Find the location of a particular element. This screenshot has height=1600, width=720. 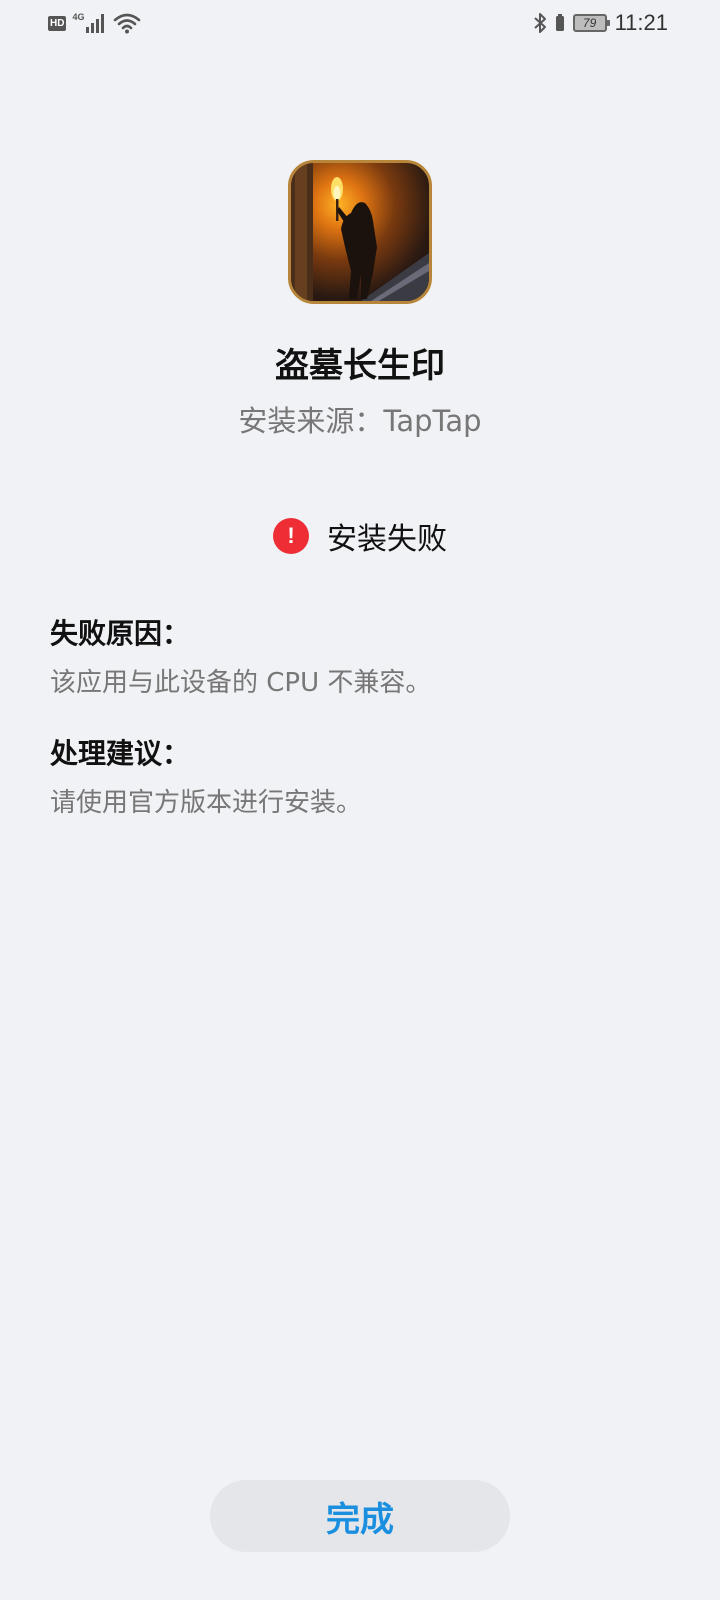

battery-indicator: 79 is located at coordinates (591, 23).